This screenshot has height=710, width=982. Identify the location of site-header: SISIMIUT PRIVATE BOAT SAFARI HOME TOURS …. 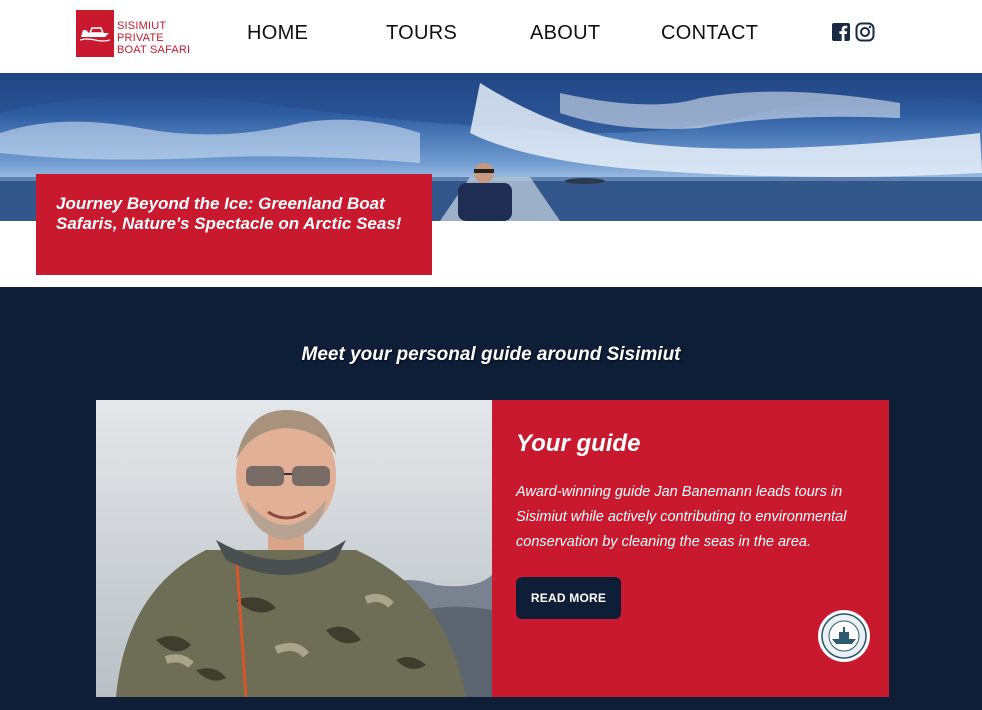
(491, 36).